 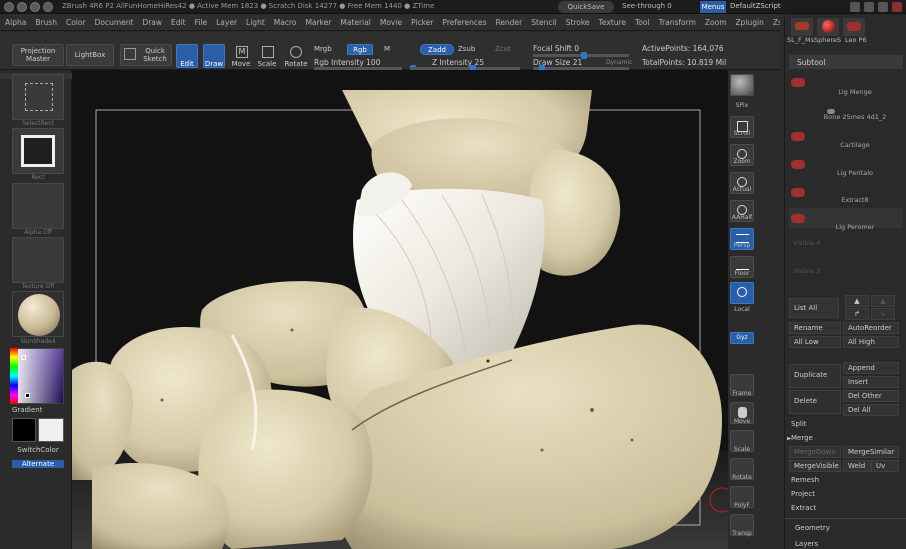 What do you see at coordinates (828, 27) in the screenshot?
I see `tool-thumb-sphere` at bounding box center [828, 27].